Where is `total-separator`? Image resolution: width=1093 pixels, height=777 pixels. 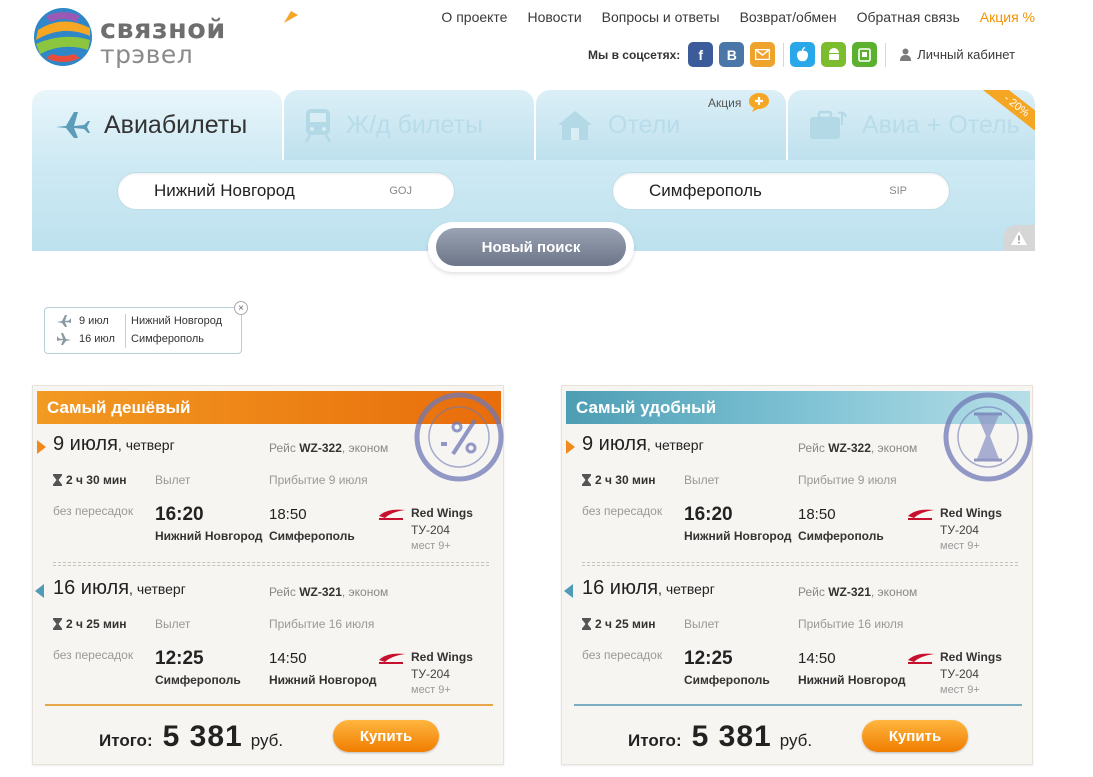 total-separator is located at coordinates (798, 705).